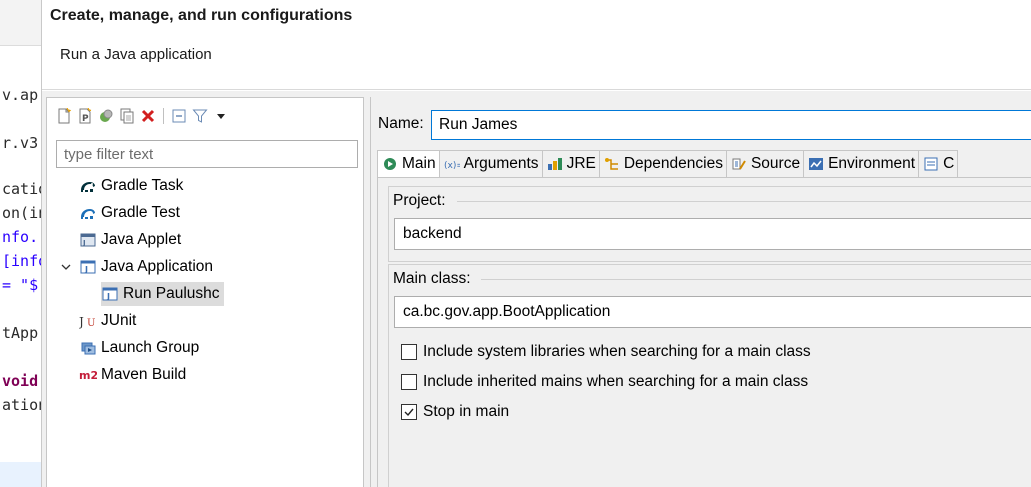  I want to click on code-line: = "$, so click(20, 285).